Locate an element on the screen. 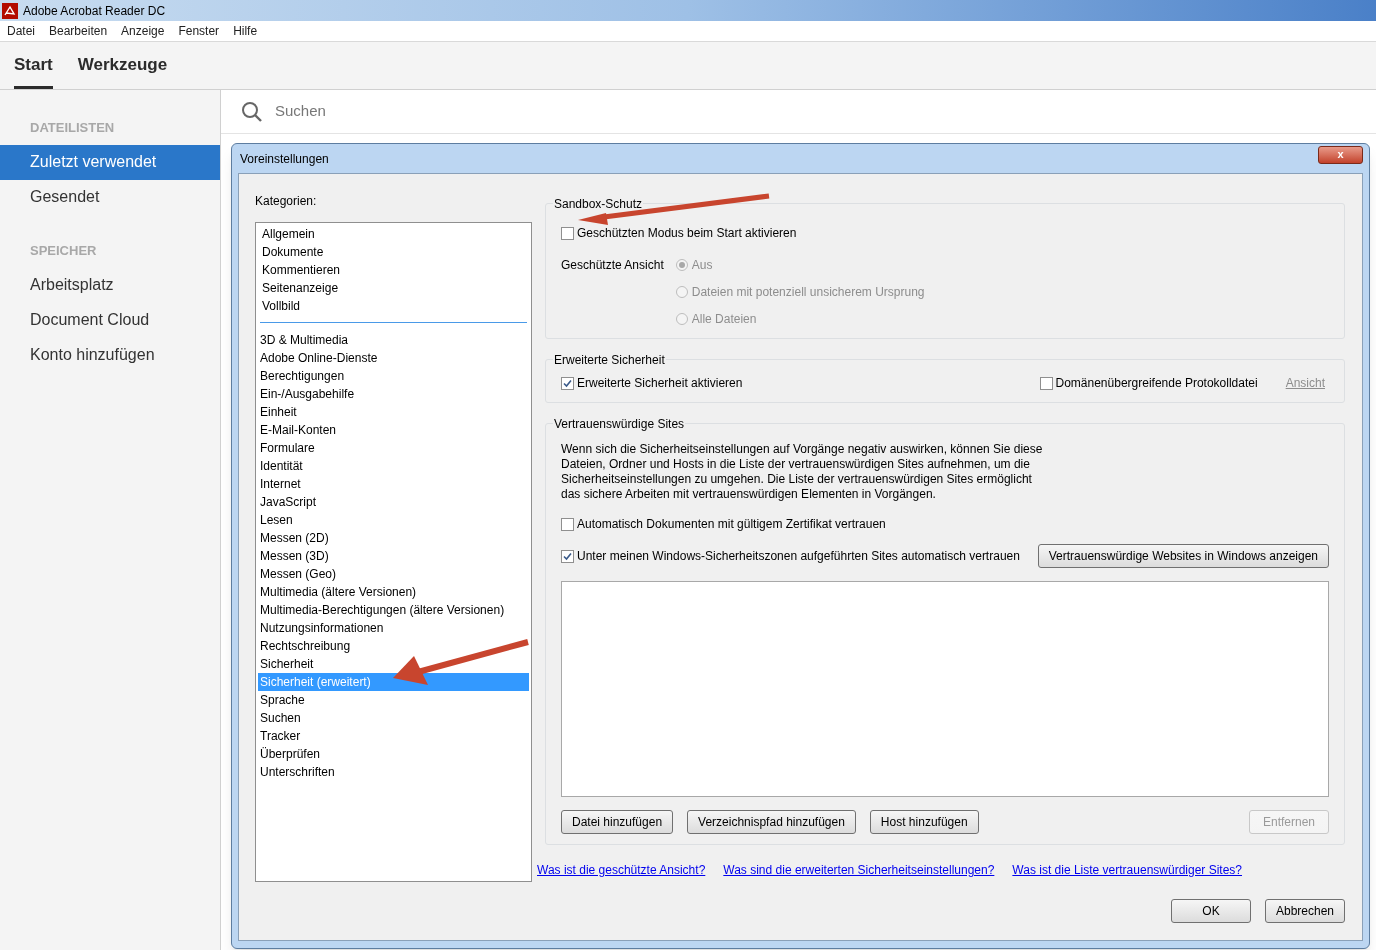  checkbox-label: Domänenübergreifende Protokolldatei is located at coordinates (1156, 383).